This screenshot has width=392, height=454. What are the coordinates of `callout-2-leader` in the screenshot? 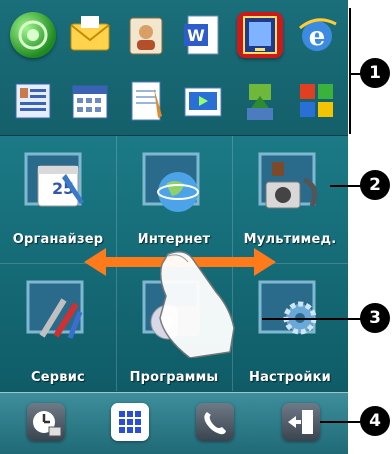 It's located at (346, 186).